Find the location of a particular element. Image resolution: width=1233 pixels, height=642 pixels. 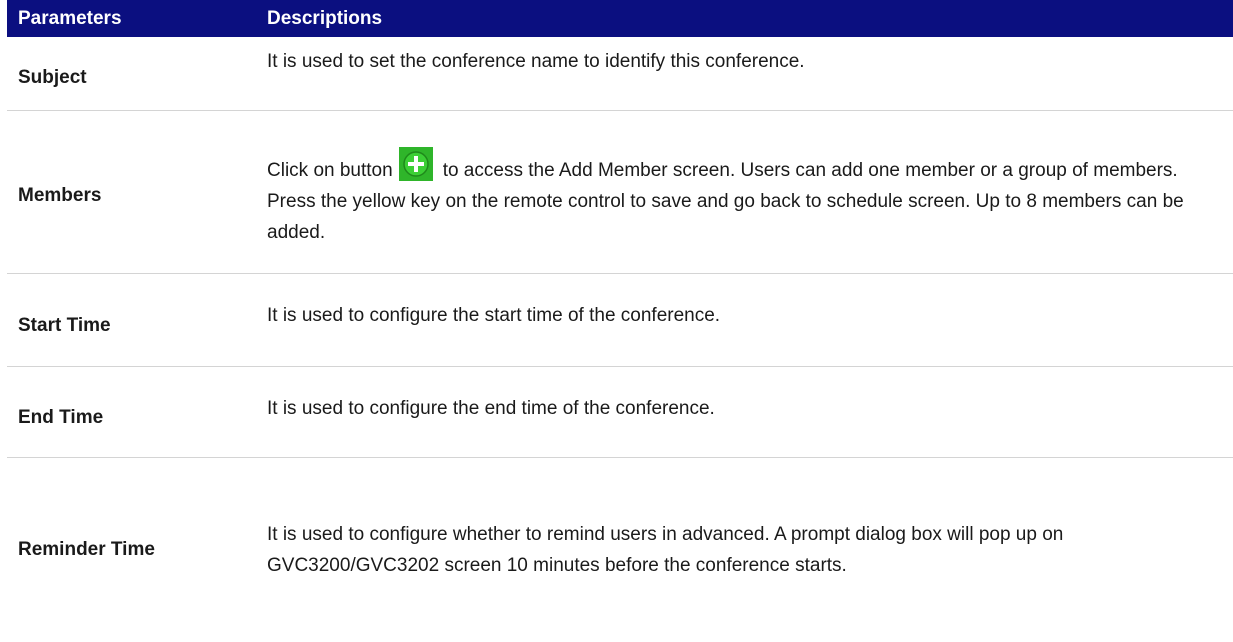

desc-text-before: Click on button is located at coordinates (330, 170).